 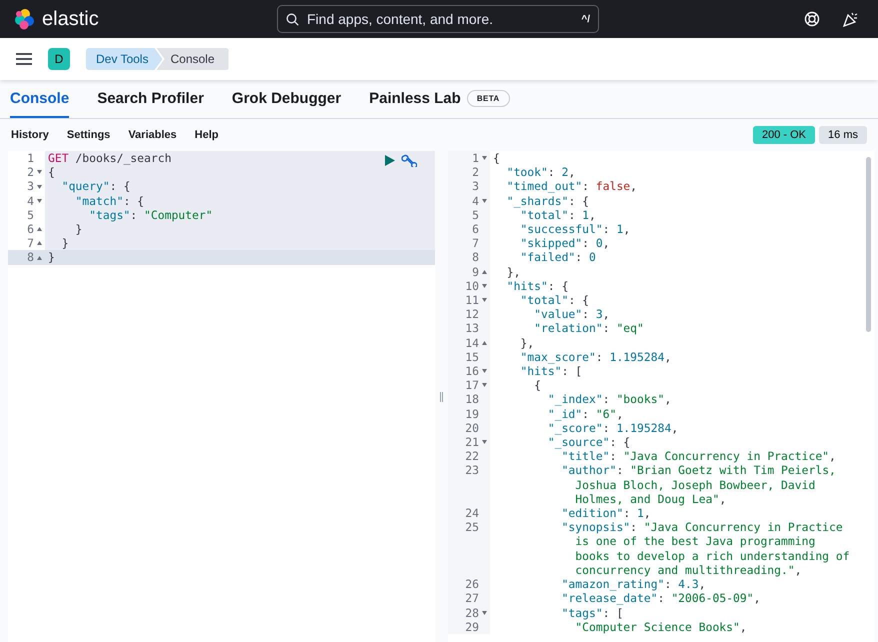 I want to click on code-line: "_index": "books",, so click(x=609, y=399).